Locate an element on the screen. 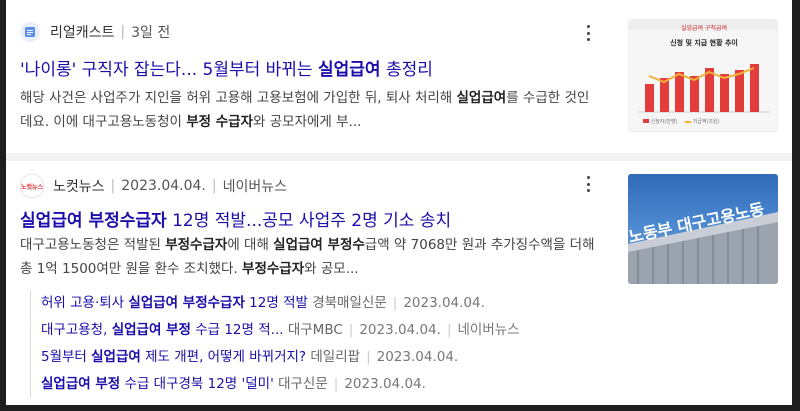 The image size is (800, 411). title-highlight: 실업급여 is located at coordinates (349, 70).